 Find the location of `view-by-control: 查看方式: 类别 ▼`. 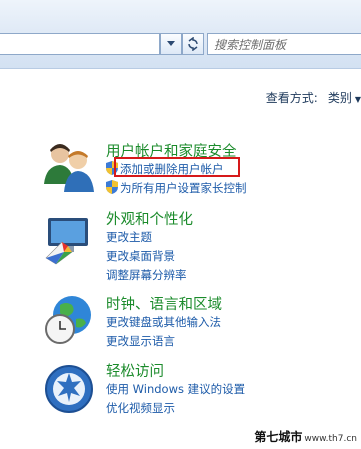

view-by-control: 查看方式: 类别 ▼ is located at coordinates (313, 97).